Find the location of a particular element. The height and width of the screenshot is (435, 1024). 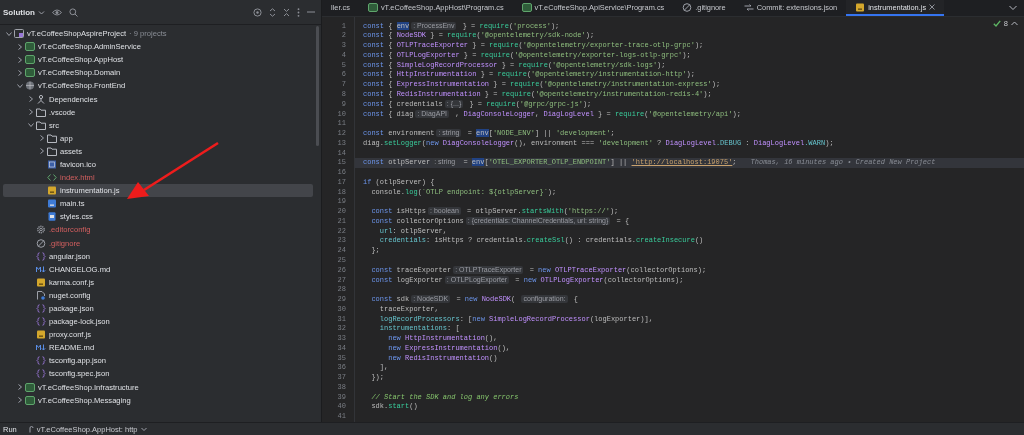

scrollbar is located at coordinates (317, 86).